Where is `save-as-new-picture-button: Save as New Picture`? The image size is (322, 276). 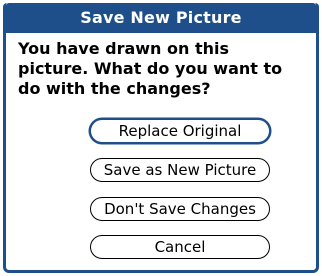 save-as-new-picture-button: Save as New Picture is located at coordinates (180, 170).